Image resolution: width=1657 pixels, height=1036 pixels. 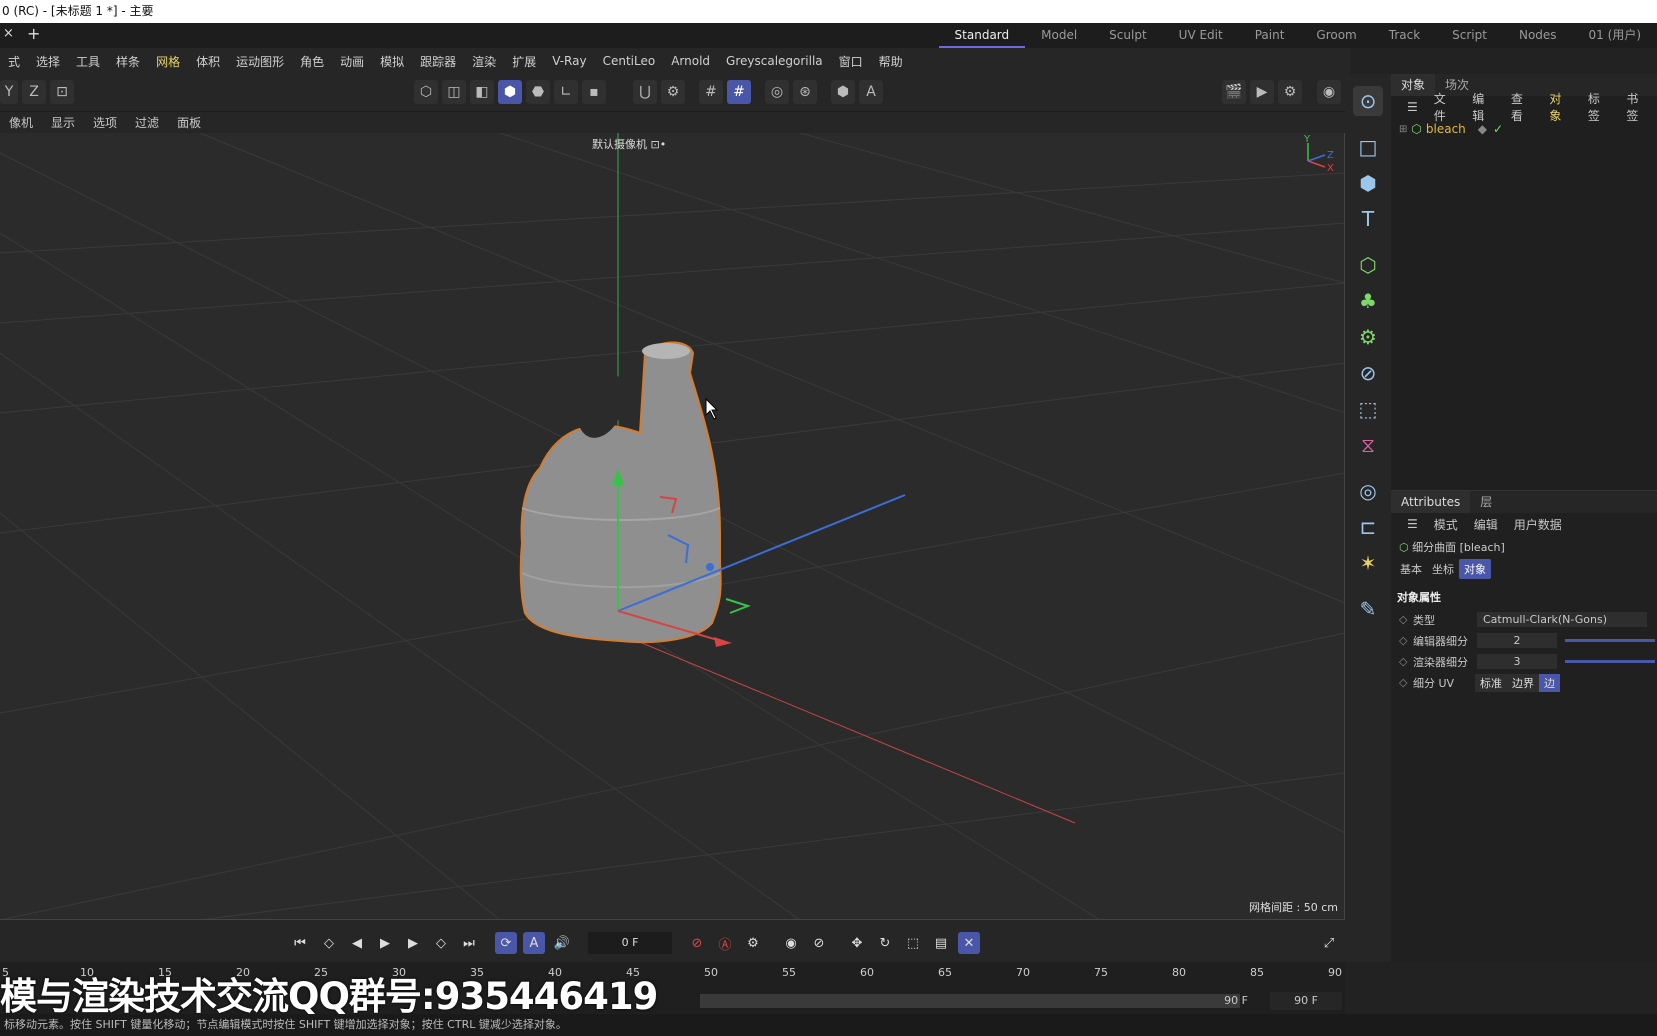 I want to click on object-menu-item: 文件, so click(x=1445, y=107).